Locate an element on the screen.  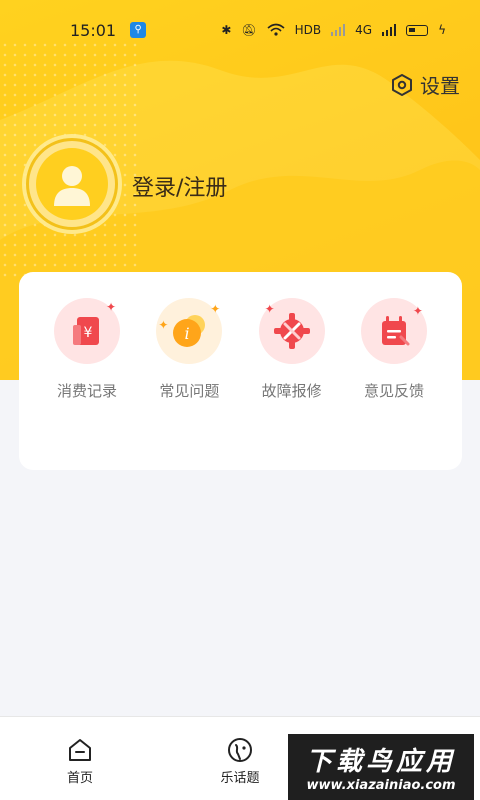
menu-label: 意见反馈 is located at coordinates (393, 391).